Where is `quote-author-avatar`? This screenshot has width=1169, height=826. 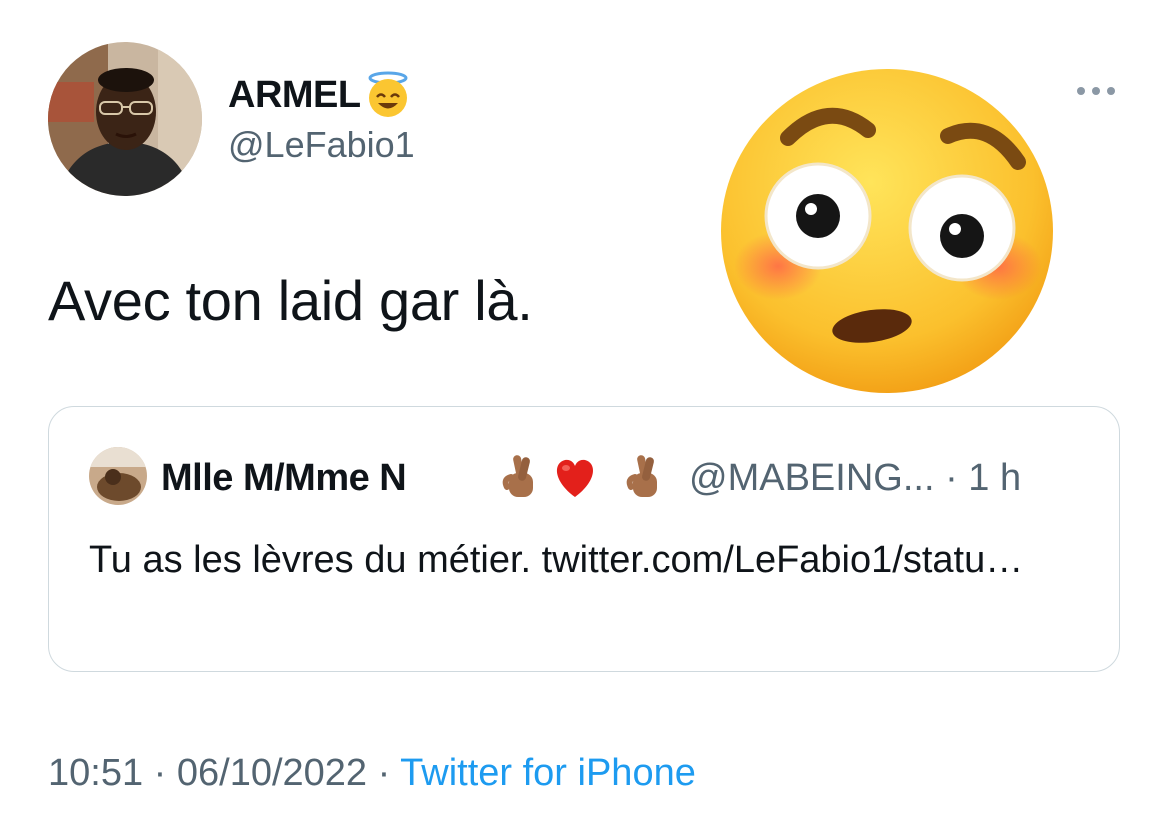
quote-author-avatar is located at coordinates (118, 476).